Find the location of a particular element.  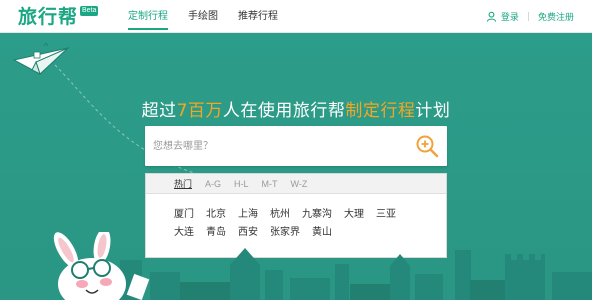

tab-a-g: A-G is located at coordinates (213, 183).